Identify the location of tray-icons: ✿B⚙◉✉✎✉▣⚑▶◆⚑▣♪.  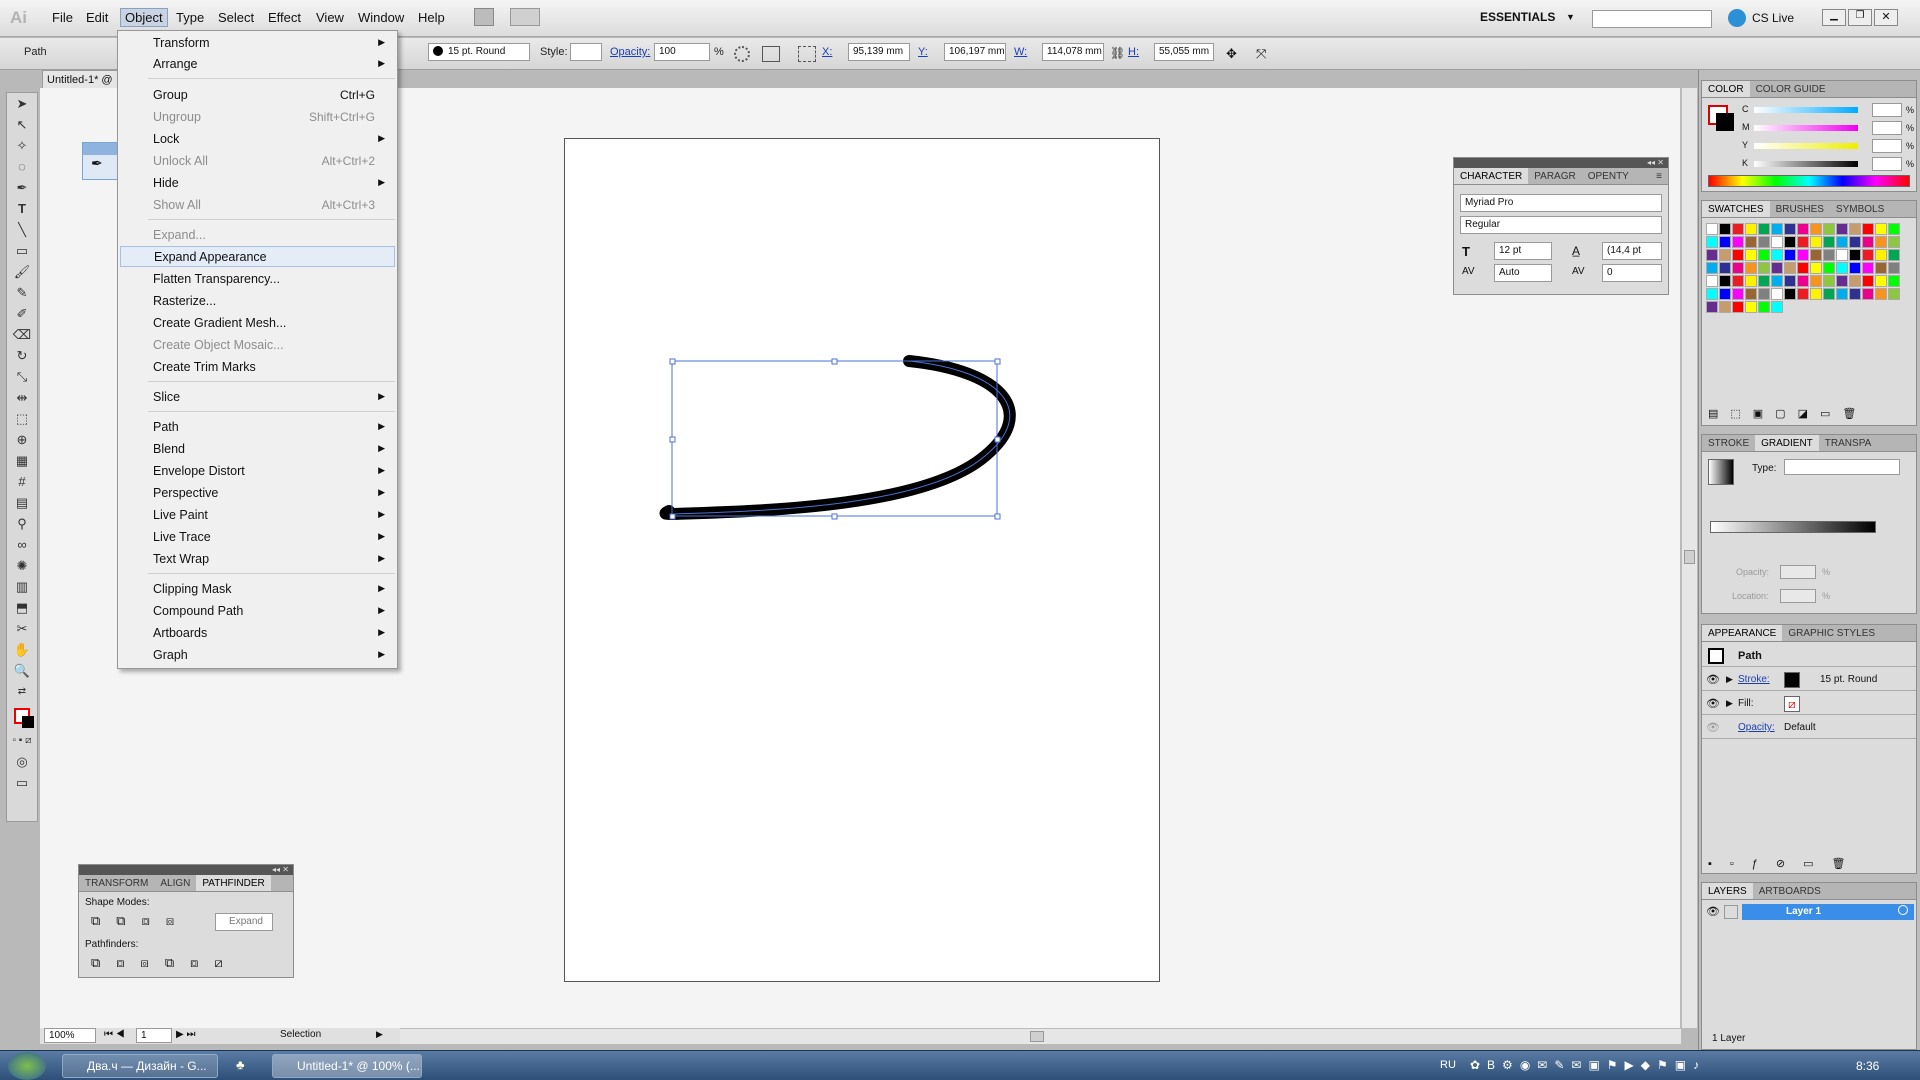
(1588, 1065).